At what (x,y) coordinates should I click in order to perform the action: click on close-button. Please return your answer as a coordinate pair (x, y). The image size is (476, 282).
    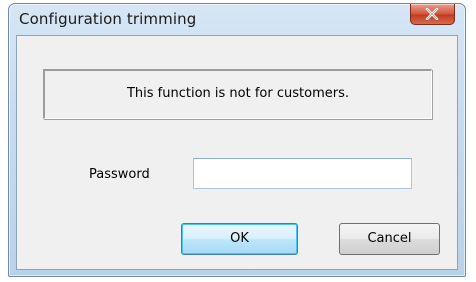
    Looking at the image, I should click on (432, 14).